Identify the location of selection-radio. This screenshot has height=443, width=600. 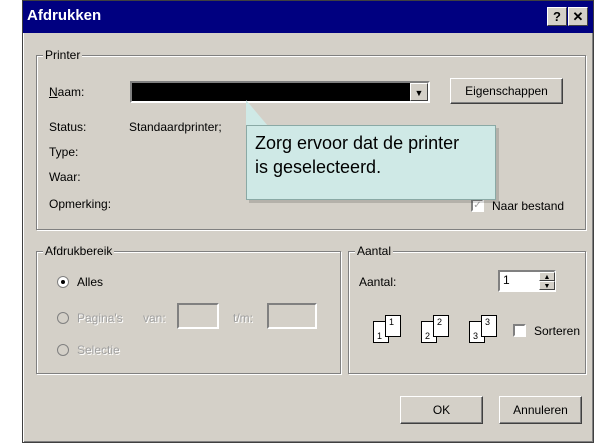
(63, 350).